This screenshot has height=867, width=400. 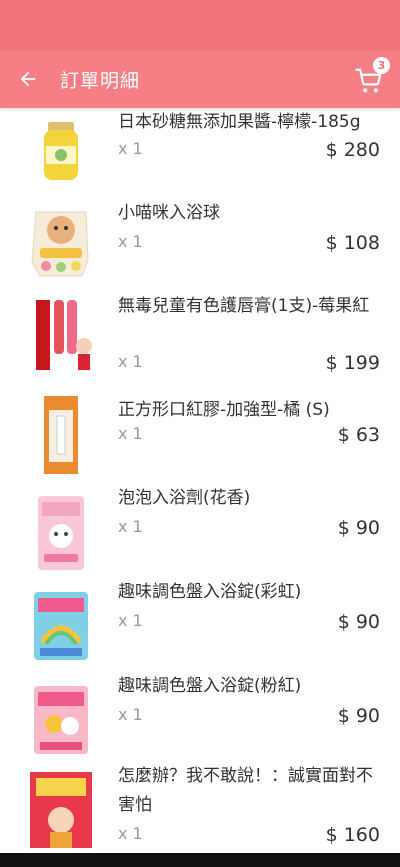 I want to click on product-name: 無毒兒童有色護唇膏(1支)-莓果紅, so click(x=244, y=306).